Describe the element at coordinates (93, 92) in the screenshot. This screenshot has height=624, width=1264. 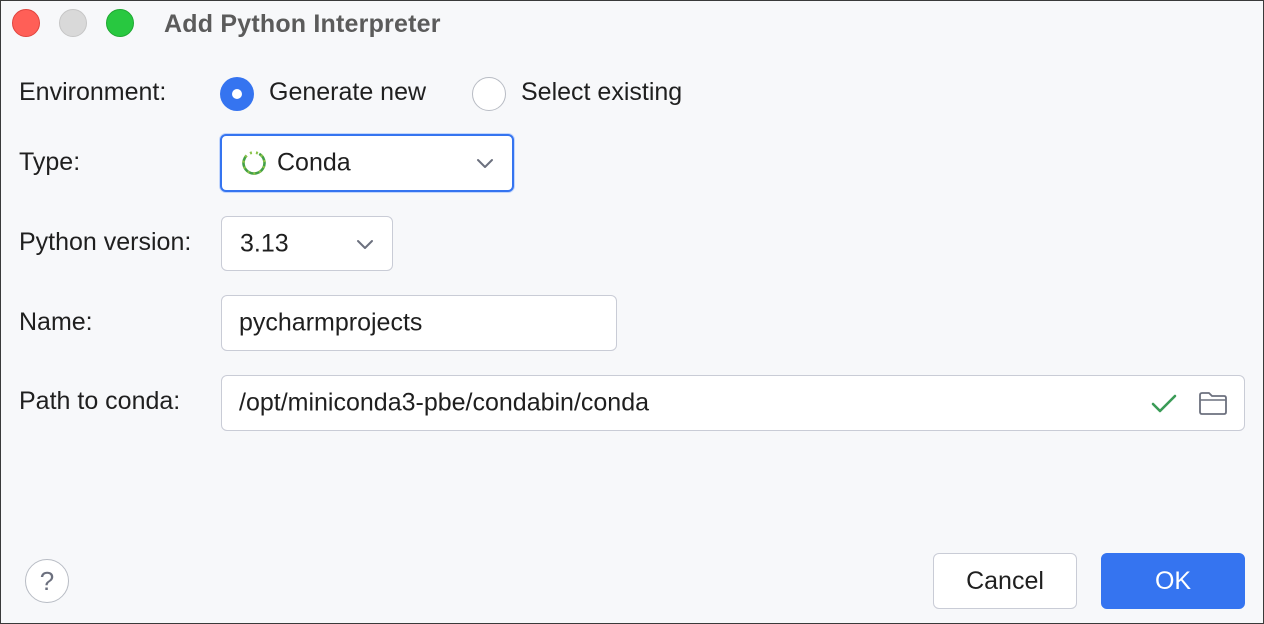
I see `environment-label: Environment:` at that location.